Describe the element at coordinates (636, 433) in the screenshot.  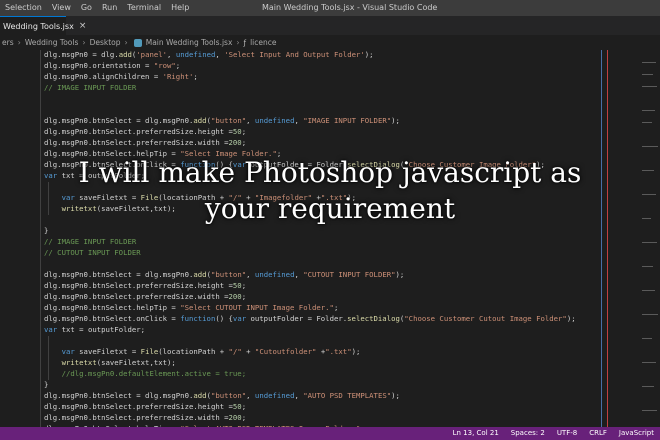
I see `status-language: JavaScript` at that location.